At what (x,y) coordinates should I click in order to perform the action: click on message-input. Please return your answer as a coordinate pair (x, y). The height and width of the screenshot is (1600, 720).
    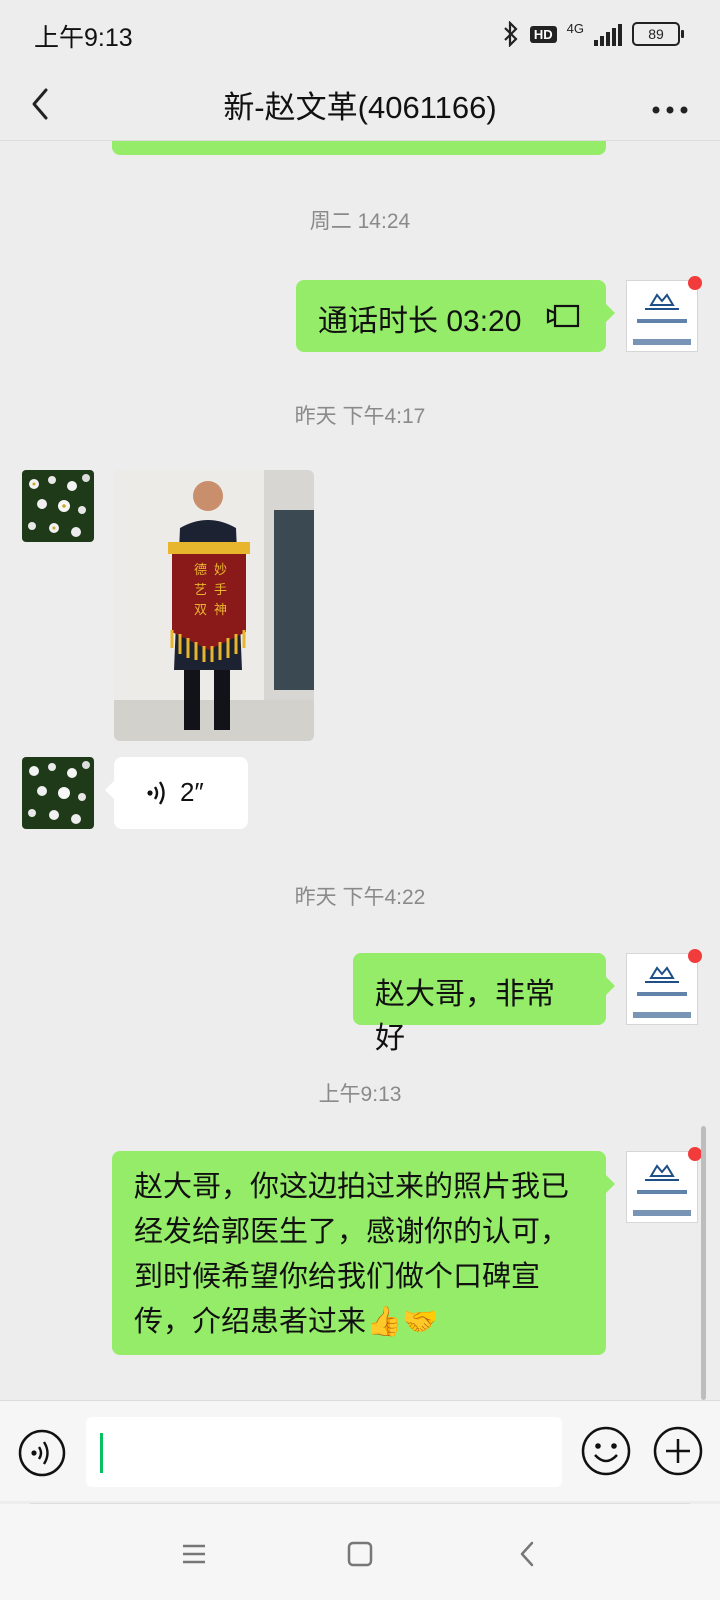
    Looking at the image, I should click on (324, 1452).